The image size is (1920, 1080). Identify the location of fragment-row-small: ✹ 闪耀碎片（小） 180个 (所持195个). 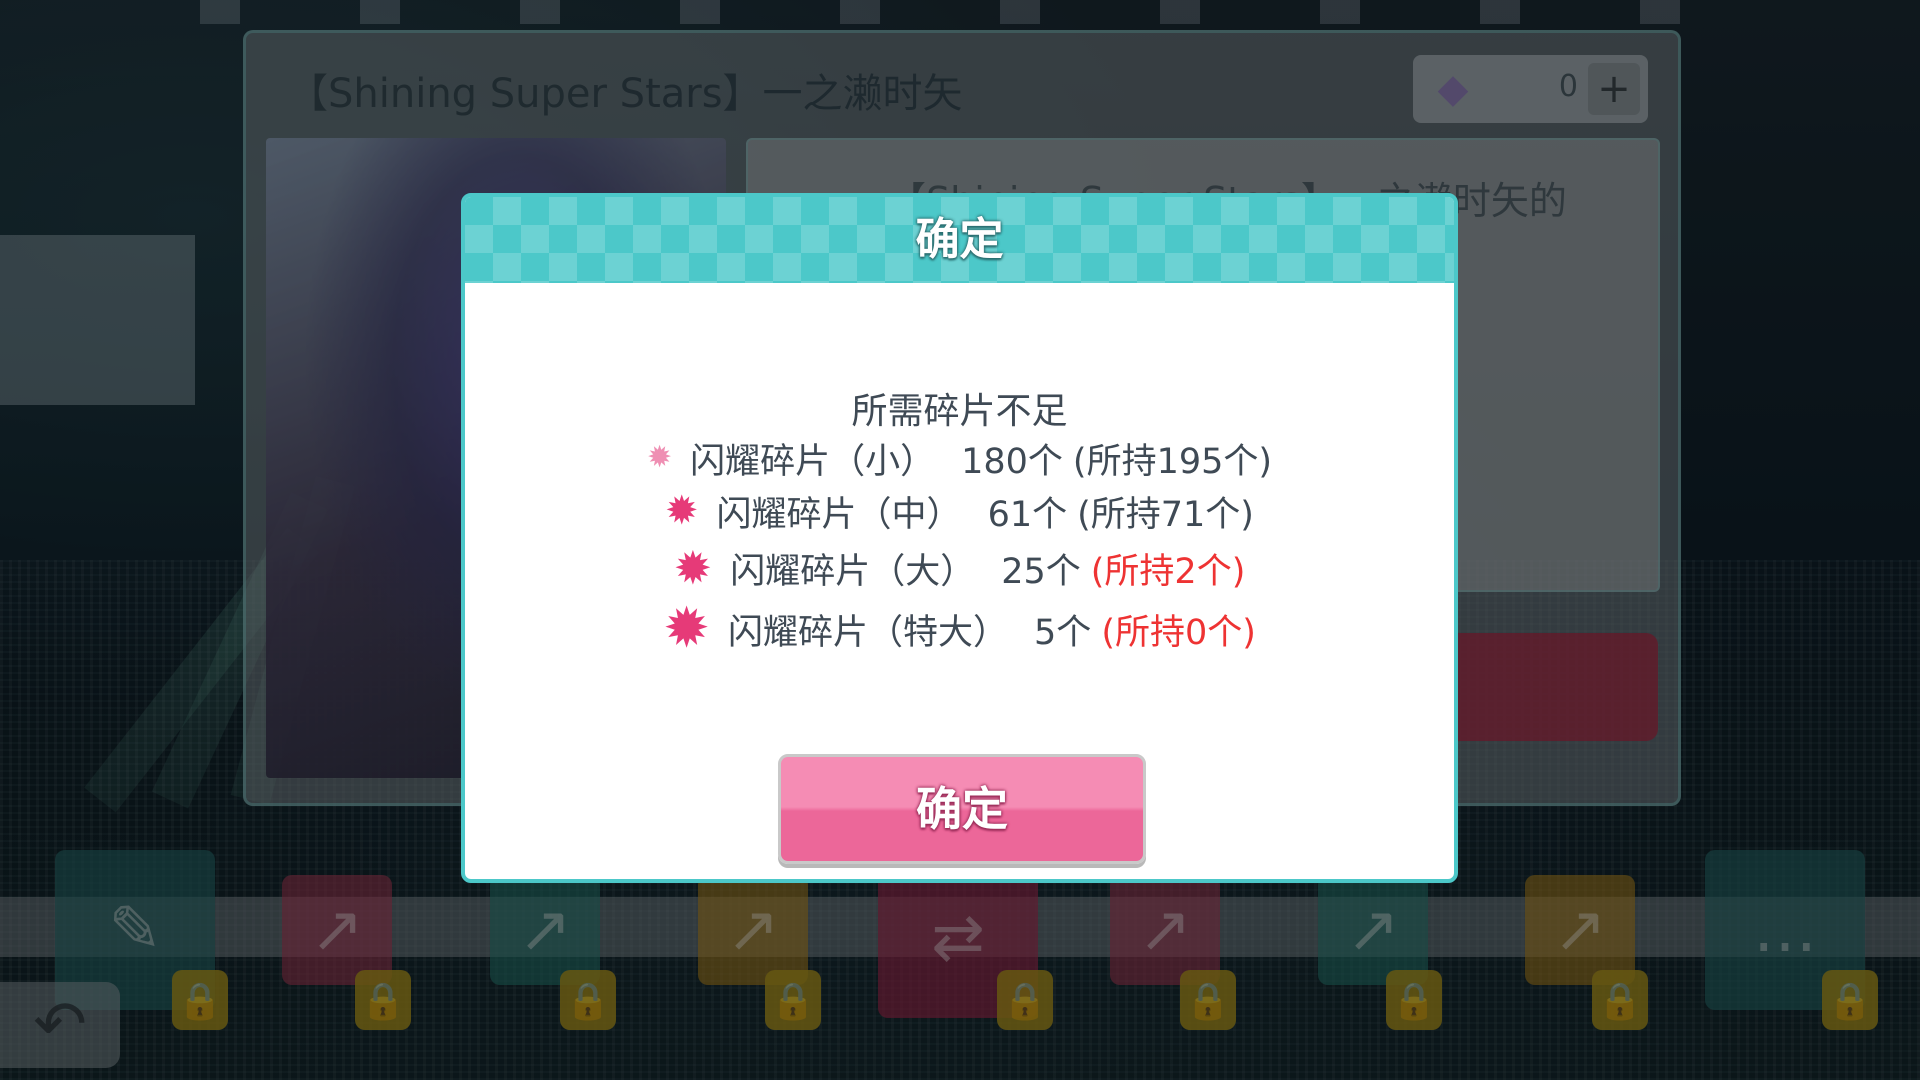
(959, 458).